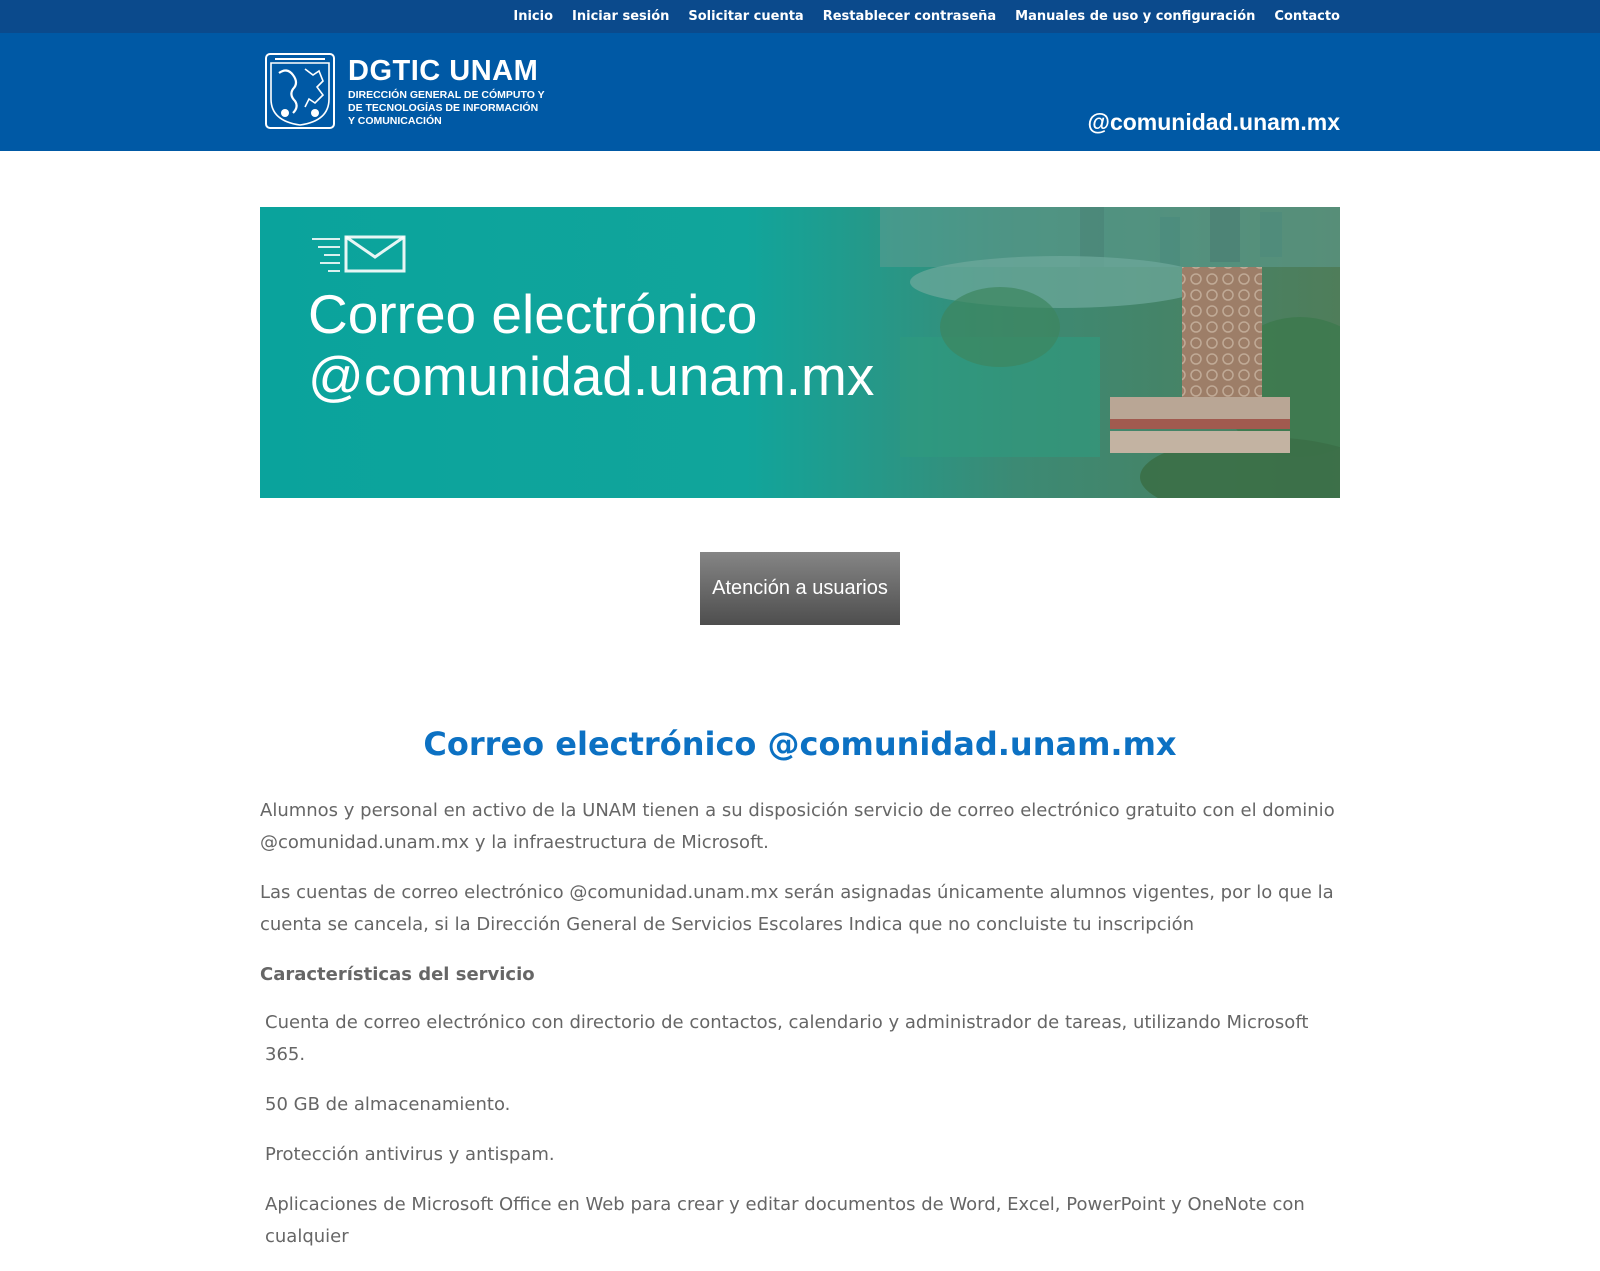  I want to click on feature-item: Protección antivirus y antispam., so click(410, 1154).